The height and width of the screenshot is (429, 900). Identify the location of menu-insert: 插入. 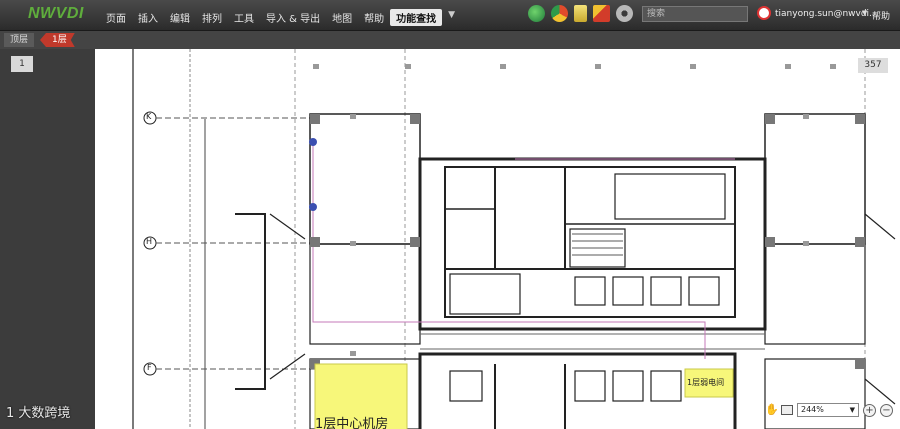
(148, 17).